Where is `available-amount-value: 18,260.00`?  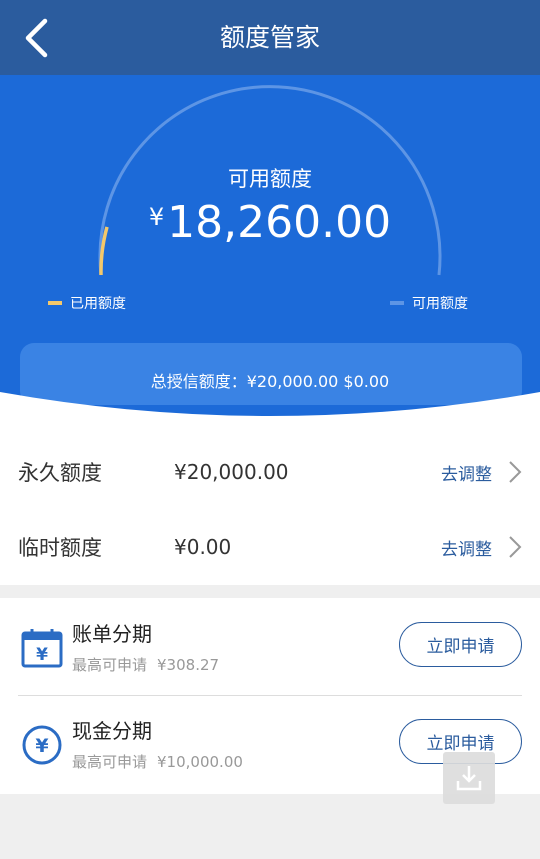
available-amount-value: 18,260.00 is located at coordinates (279, 222).